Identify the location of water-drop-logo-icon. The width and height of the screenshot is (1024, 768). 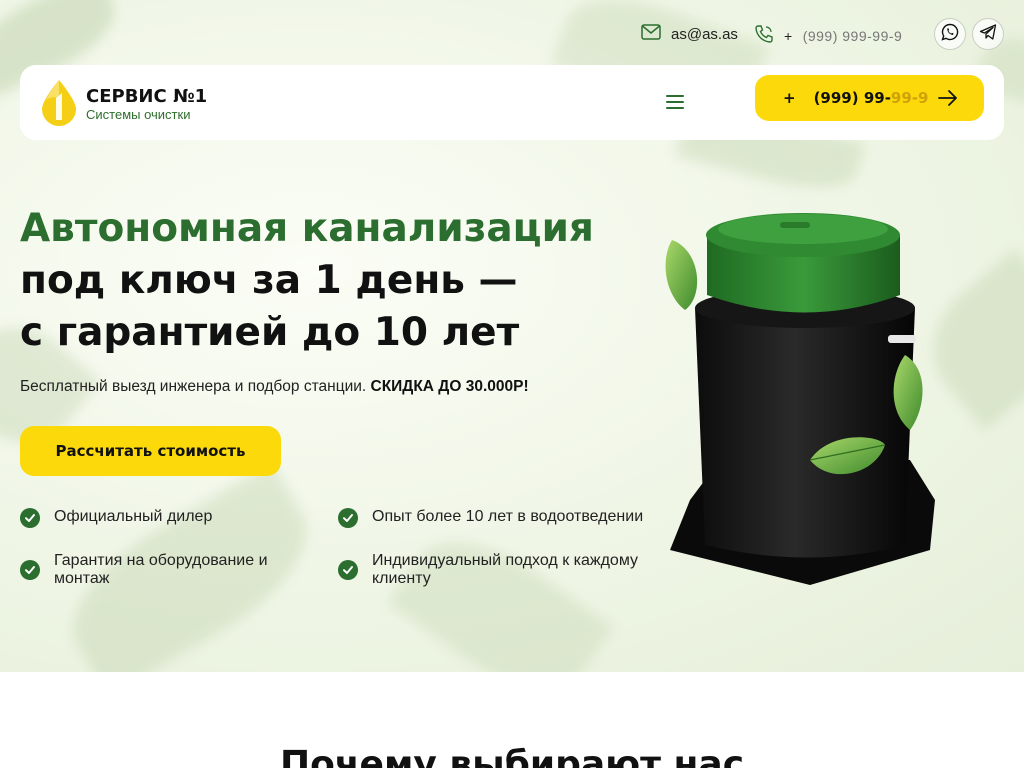
(59, 104).